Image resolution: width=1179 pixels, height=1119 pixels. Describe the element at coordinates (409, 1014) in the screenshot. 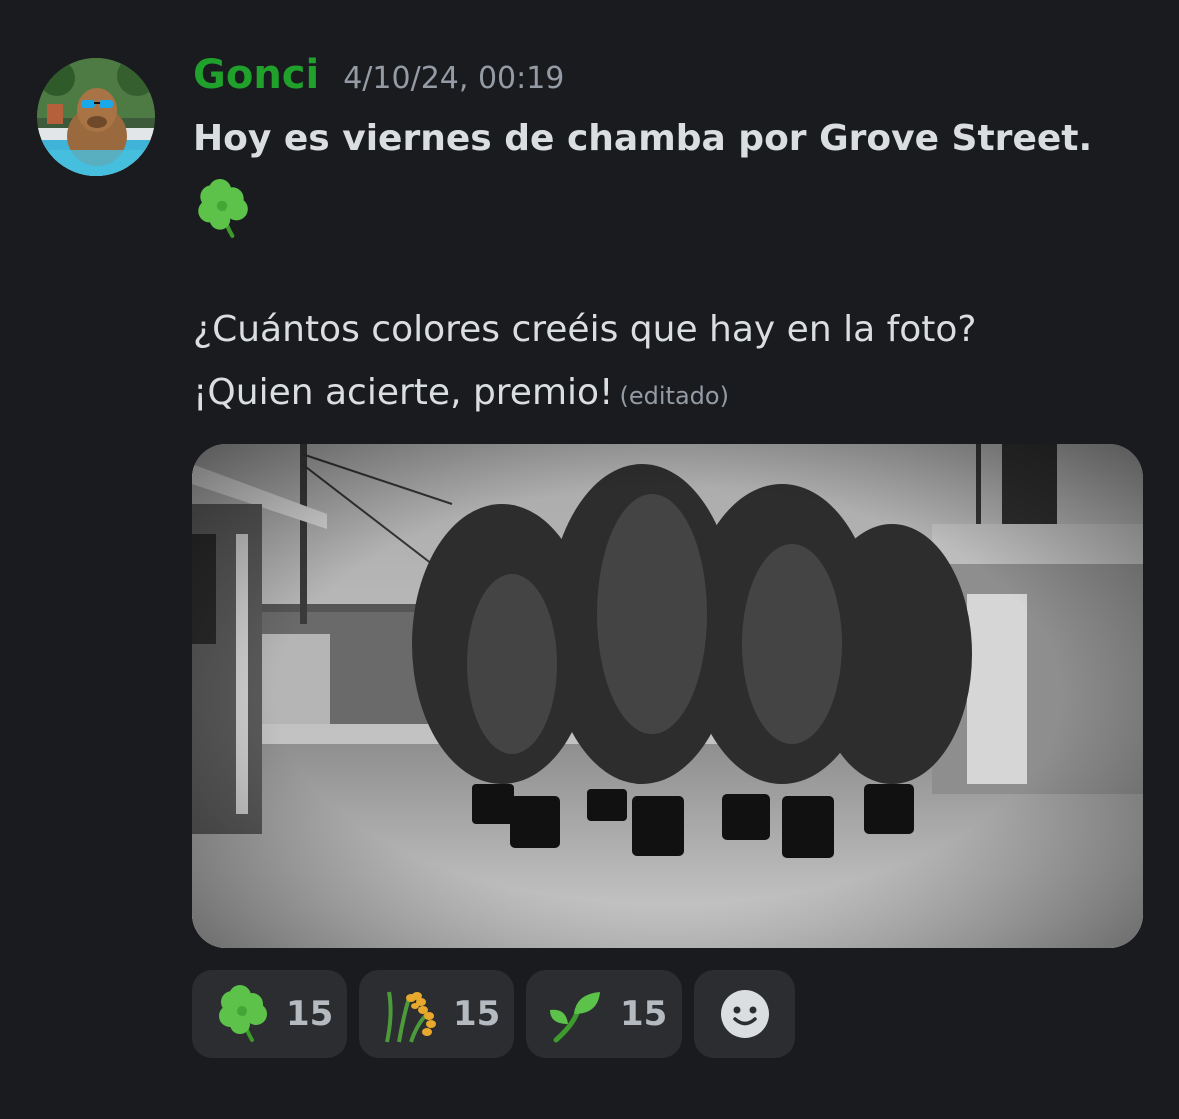

I see `sheaf-of-rice-icon` at that location.